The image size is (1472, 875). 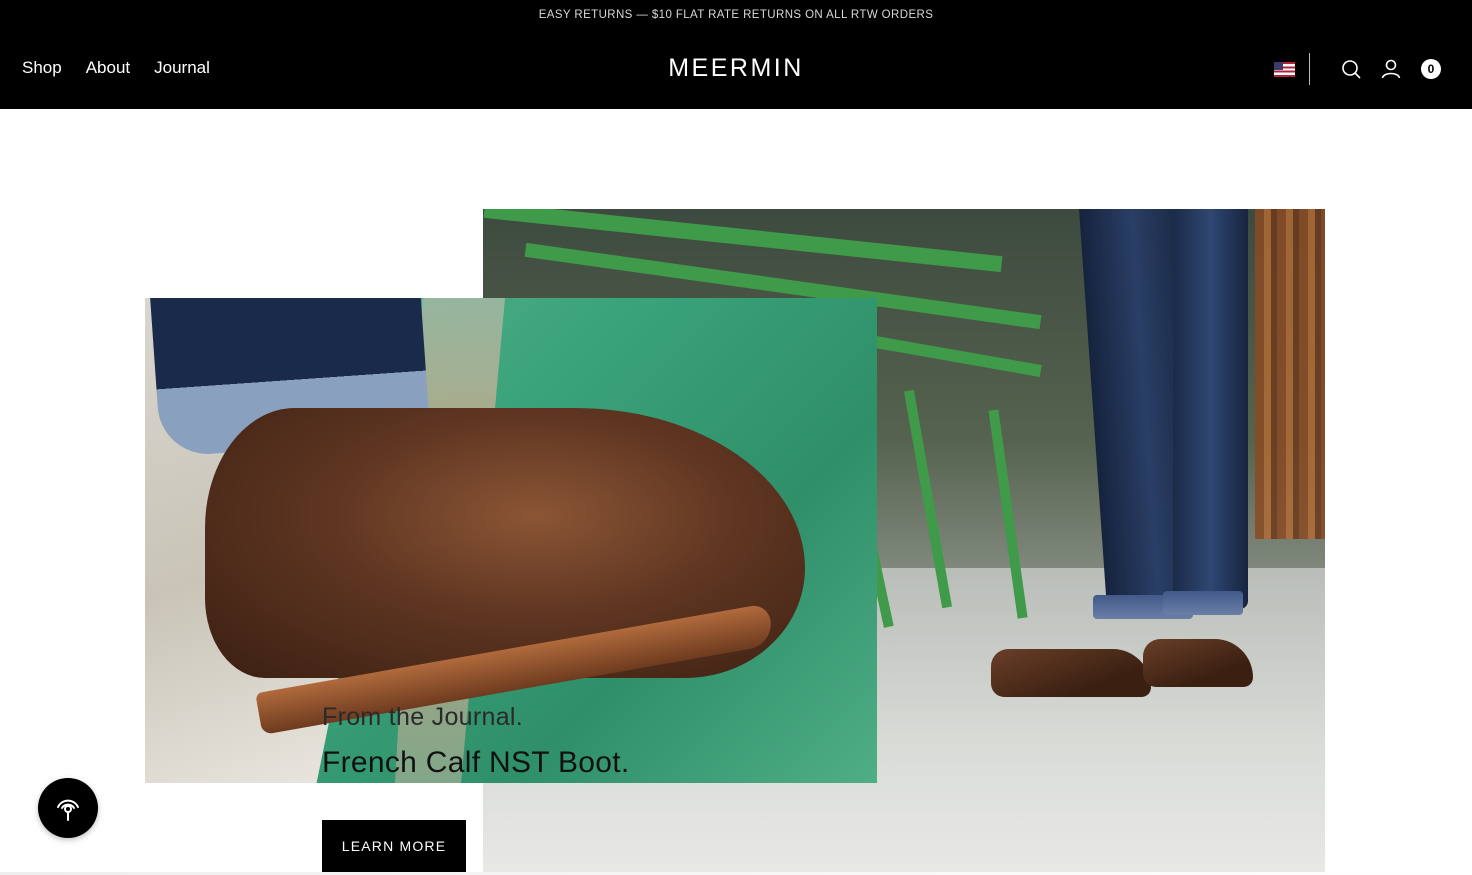 I want to click on accessibility-signal-icon, so click(x=68, y=810).